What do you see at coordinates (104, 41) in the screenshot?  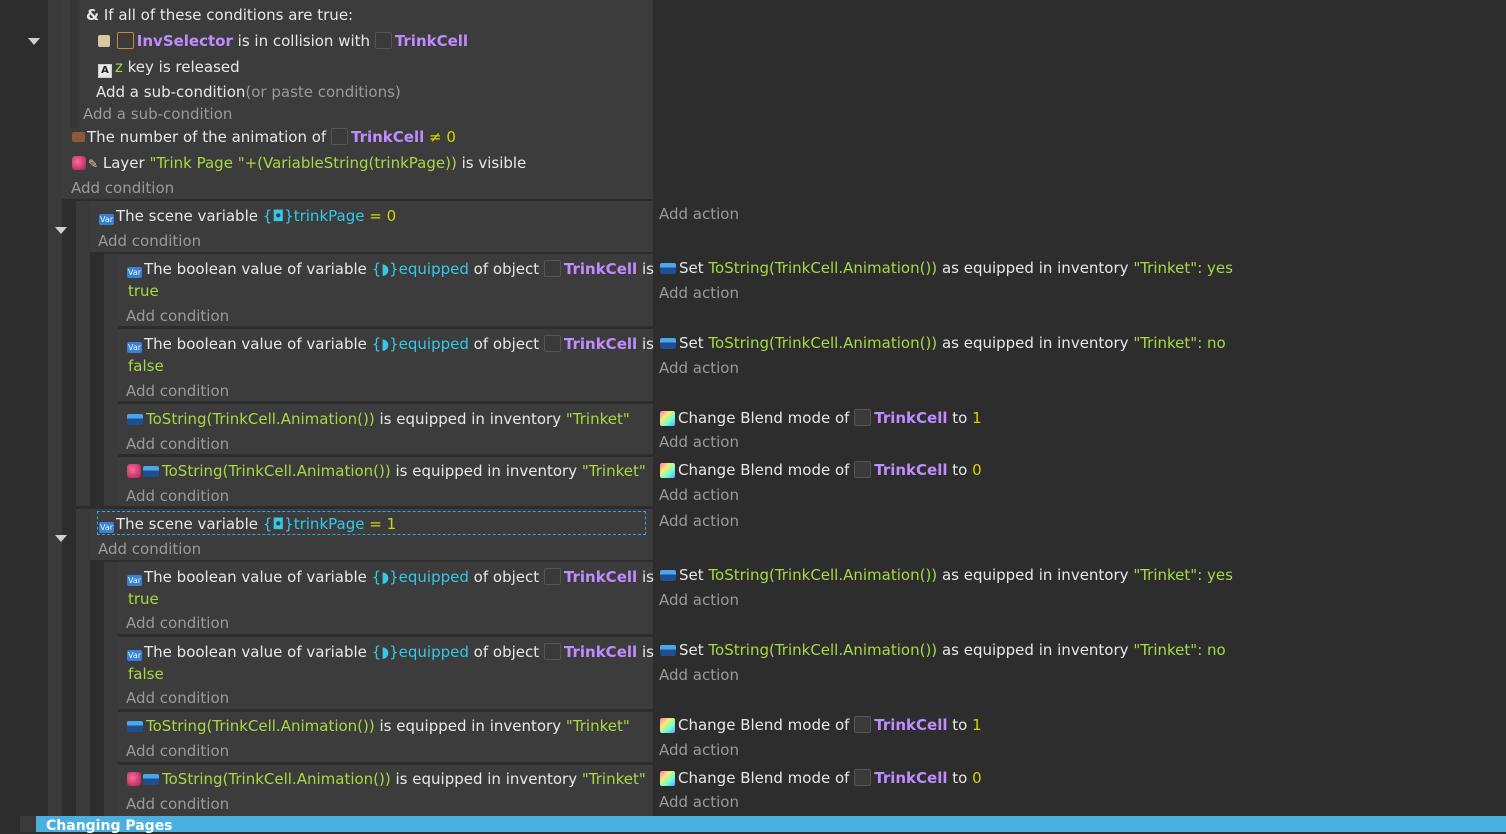 I see `collision-icon` at bounding box center [104, 41].